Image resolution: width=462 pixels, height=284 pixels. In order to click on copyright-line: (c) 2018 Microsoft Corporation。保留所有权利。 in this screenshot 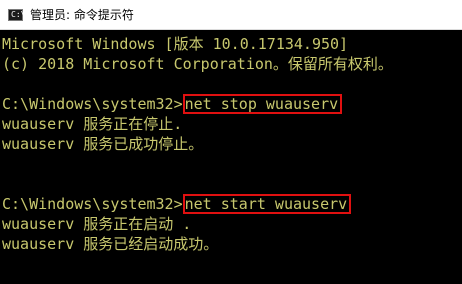, I will do `click(197, 64)`.